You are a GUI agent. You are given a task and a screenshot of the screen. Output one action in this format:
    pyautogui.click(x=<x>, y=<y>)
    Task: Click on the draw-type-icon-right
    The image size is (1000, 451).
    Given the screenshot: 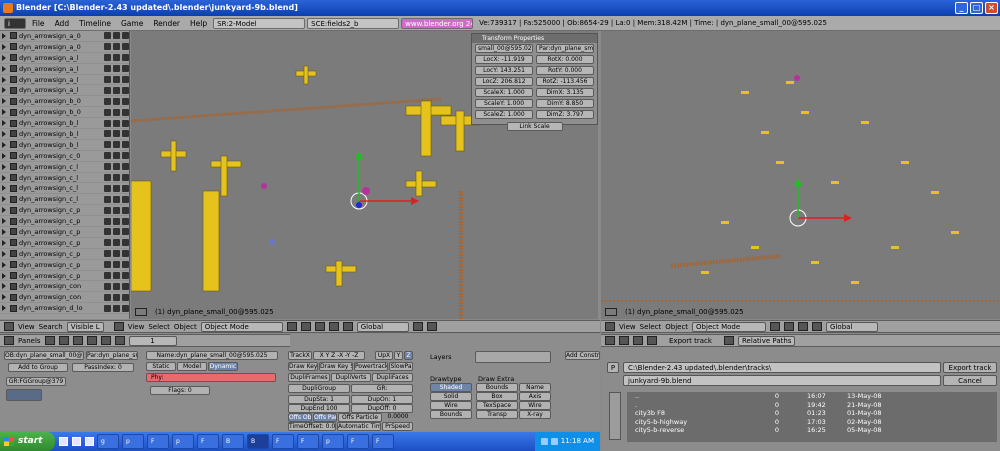 What is the action you would take?
    pyautogui.click(x=775, y=326)
    